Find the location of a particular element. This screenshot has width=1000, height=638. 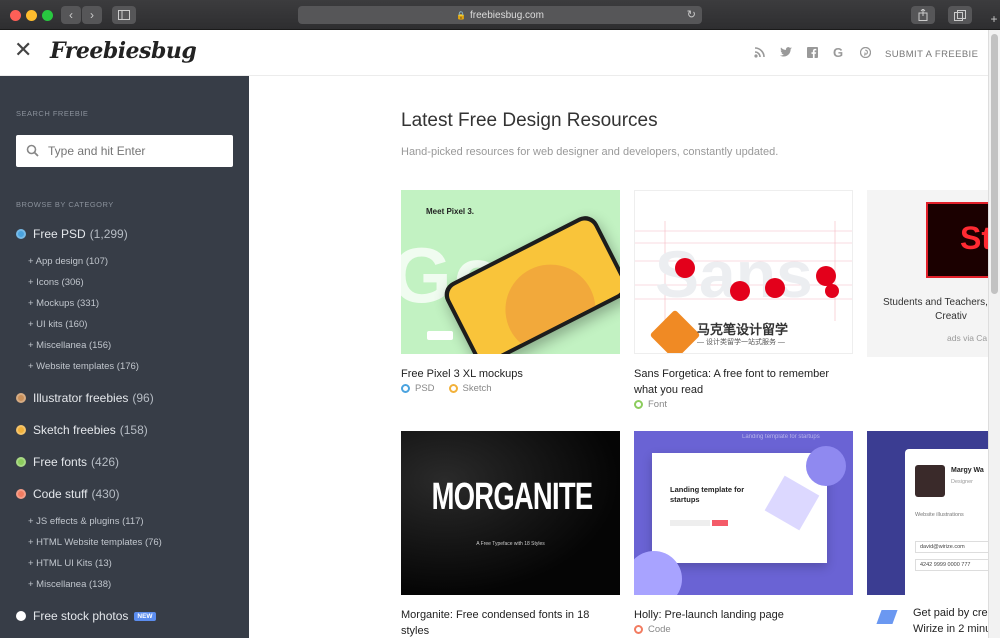

tag-label: PSD is located at coordinates (425, 388).